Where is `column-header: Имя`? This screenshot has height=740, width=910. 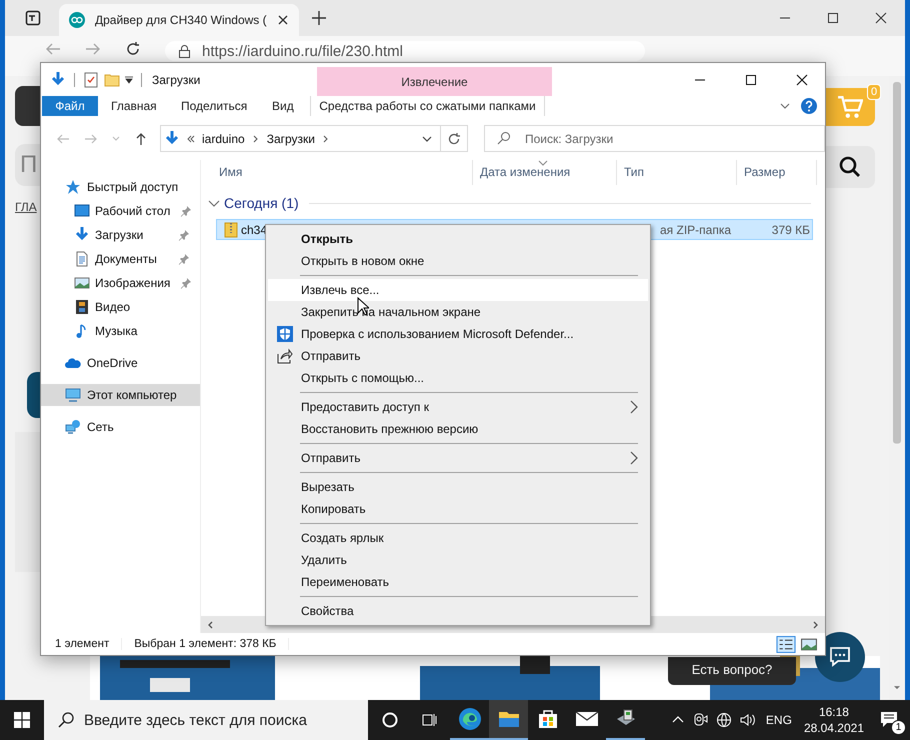
column-header: Имя is located at coordinates (337, 172).